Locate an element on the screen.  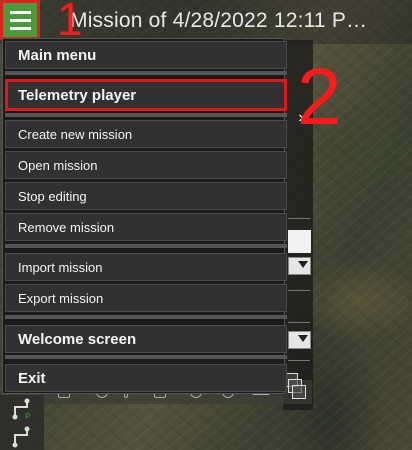
color-swatch is located at coordinates (299, 241).